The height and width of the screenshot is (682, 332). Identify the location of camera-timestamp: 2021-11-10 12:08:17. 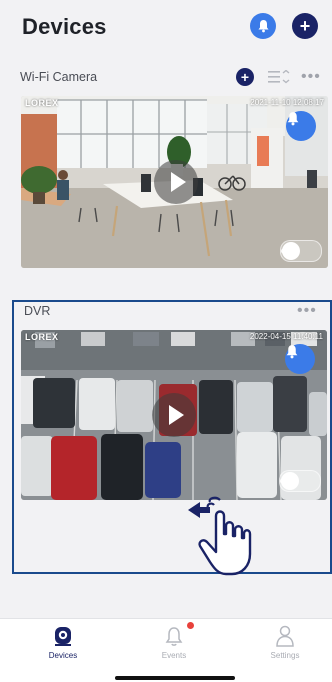
(287, 102).